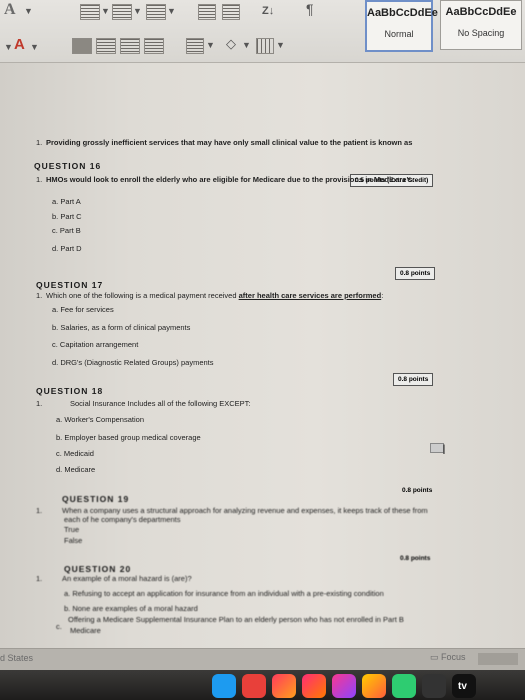 The image size is (525, 700). I want to click on answer-option: b. None are examples of a moral hazard, so click(131, 608).